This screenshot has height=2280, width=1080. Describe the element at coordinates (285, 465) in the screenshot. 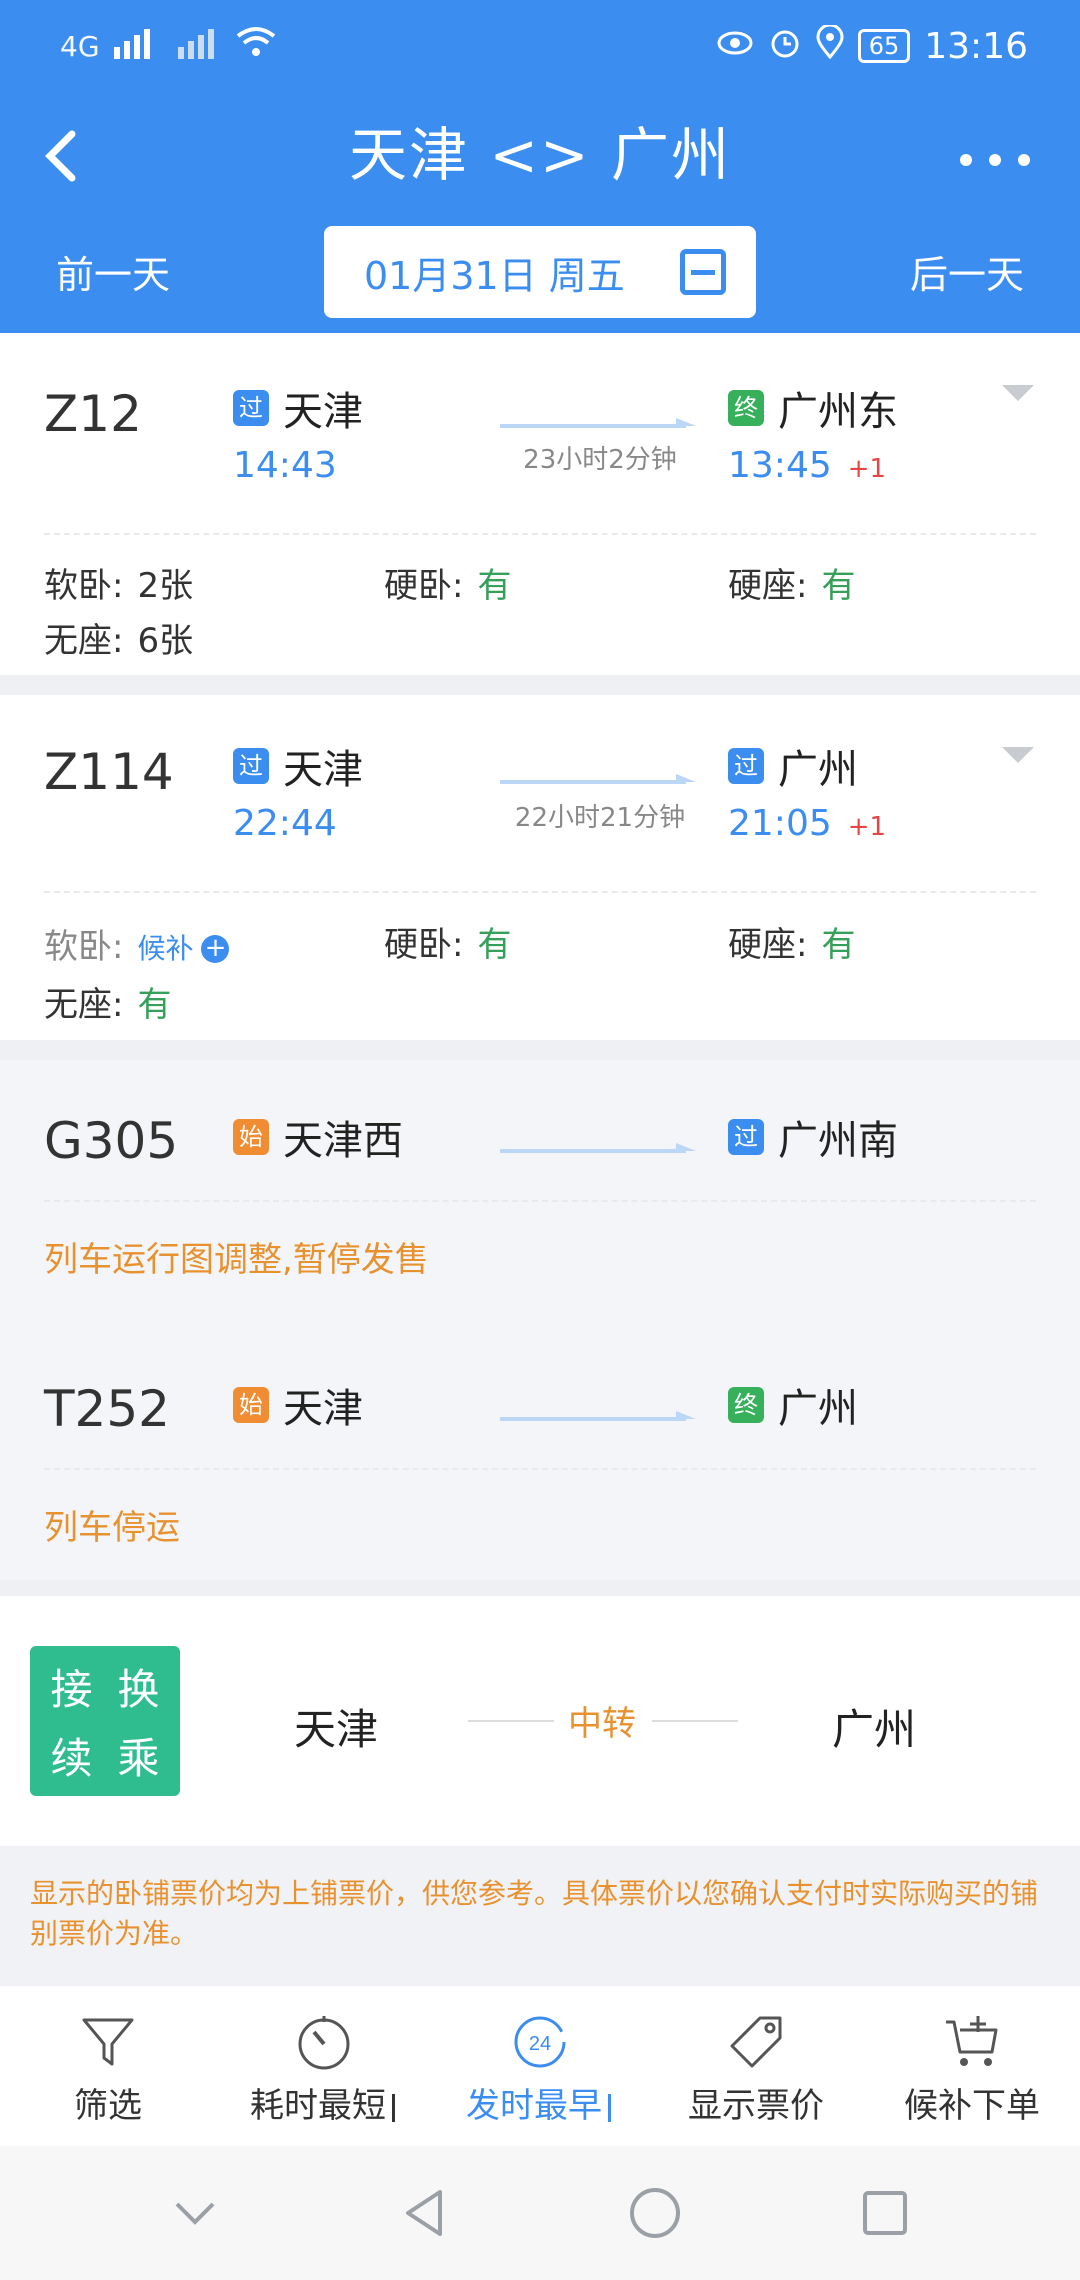

I see `departure-time: 14:43` at that location.